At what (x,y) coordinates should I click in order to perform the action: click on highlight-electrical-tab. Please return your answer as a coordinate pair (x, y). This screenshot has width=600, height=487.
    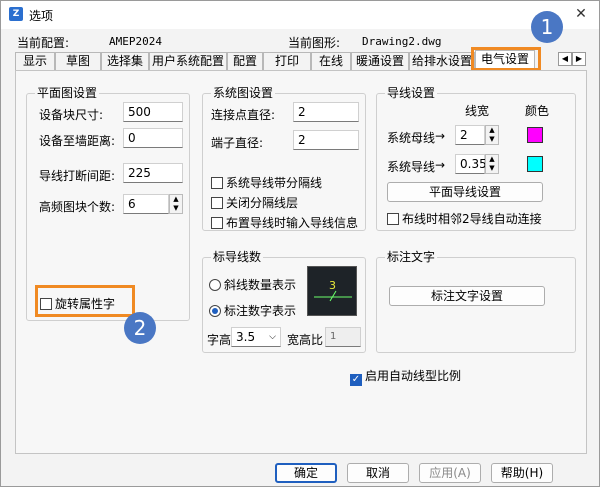
    Looking at the image, I should click on (506, 59).